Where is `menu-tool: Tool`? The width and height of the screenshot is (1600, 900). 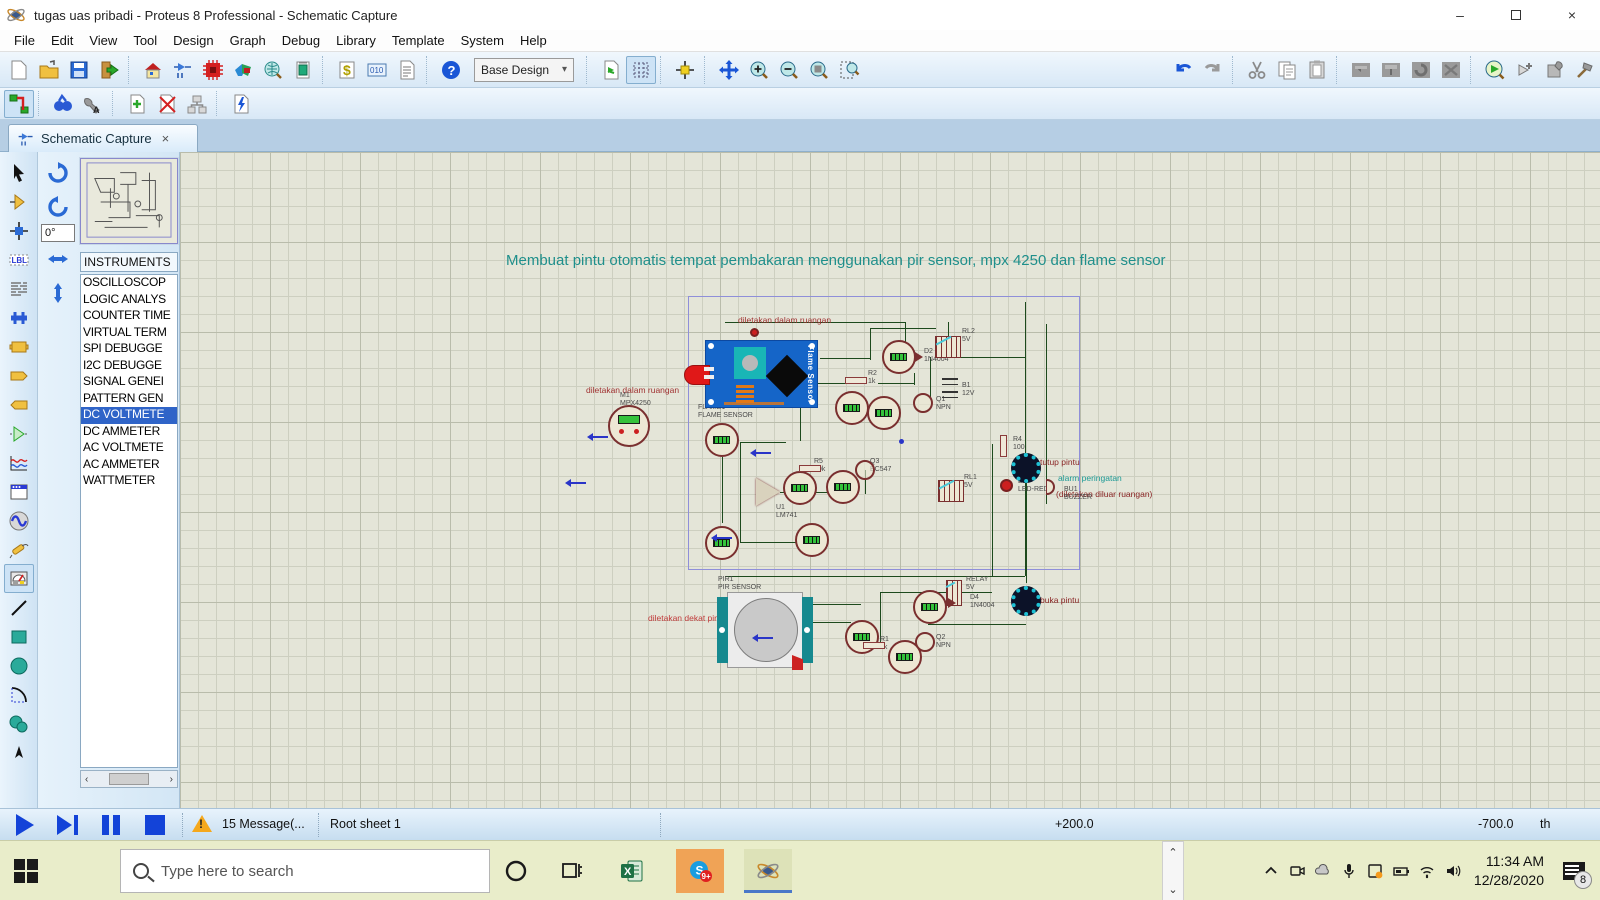 menu-tool: Tool is located at coordinates (145, 40).